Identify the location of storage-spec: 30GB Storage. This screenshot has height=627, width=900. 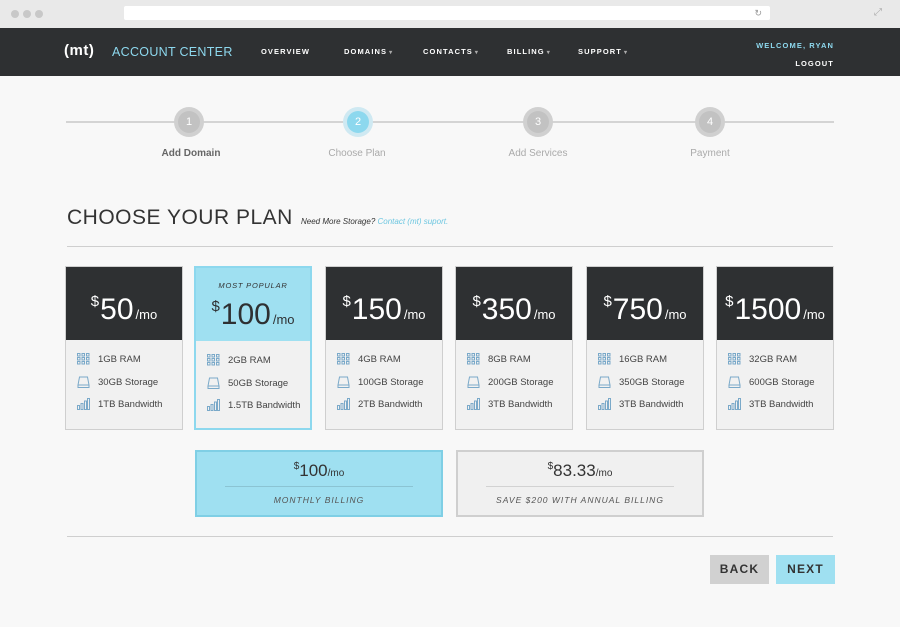
(128, 382).